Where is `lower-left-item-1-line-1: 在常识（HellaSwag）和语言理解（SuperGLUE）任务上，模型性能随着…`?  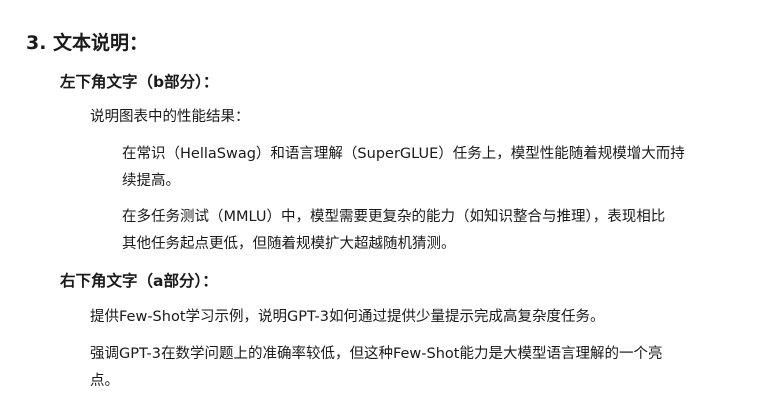
lower-left-item-1-line-1: 在常识（HellaSwag）和语言理解（SuperGLUE）任务上，模型性能随着… is located at coordinates (403, 154).